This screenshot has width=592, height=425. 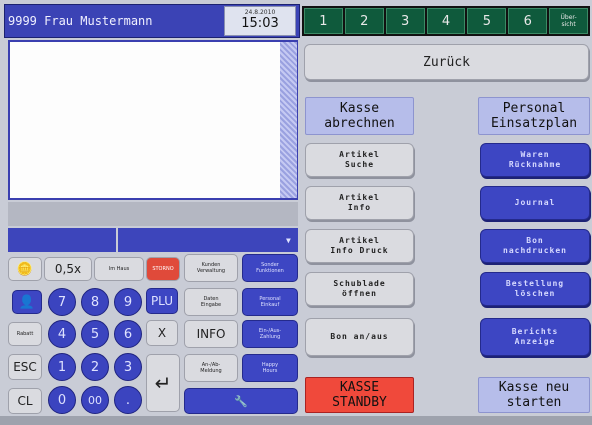 I want to click on digit-4-key: 4, so click(x=62, y=334).